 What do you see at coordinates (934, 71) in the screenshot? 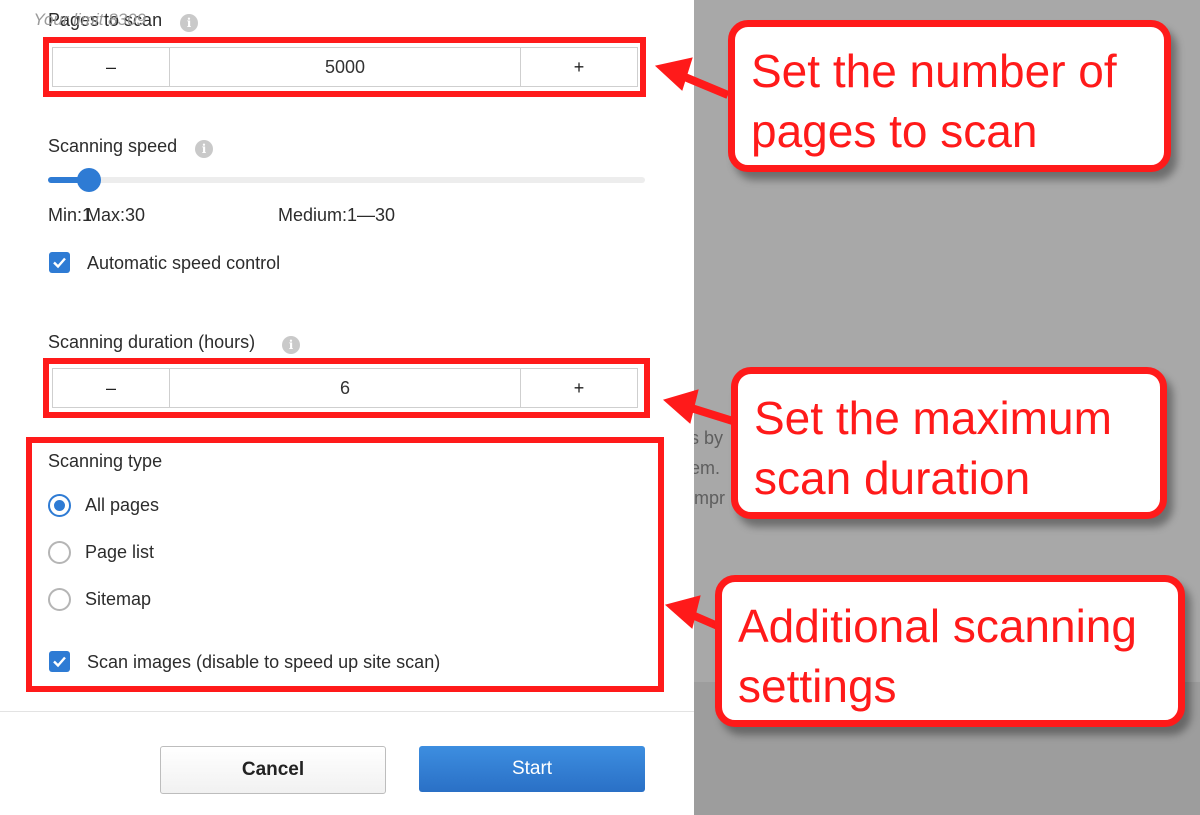
I see `callout-line: Set the number of` at bounding box center [934, 71].